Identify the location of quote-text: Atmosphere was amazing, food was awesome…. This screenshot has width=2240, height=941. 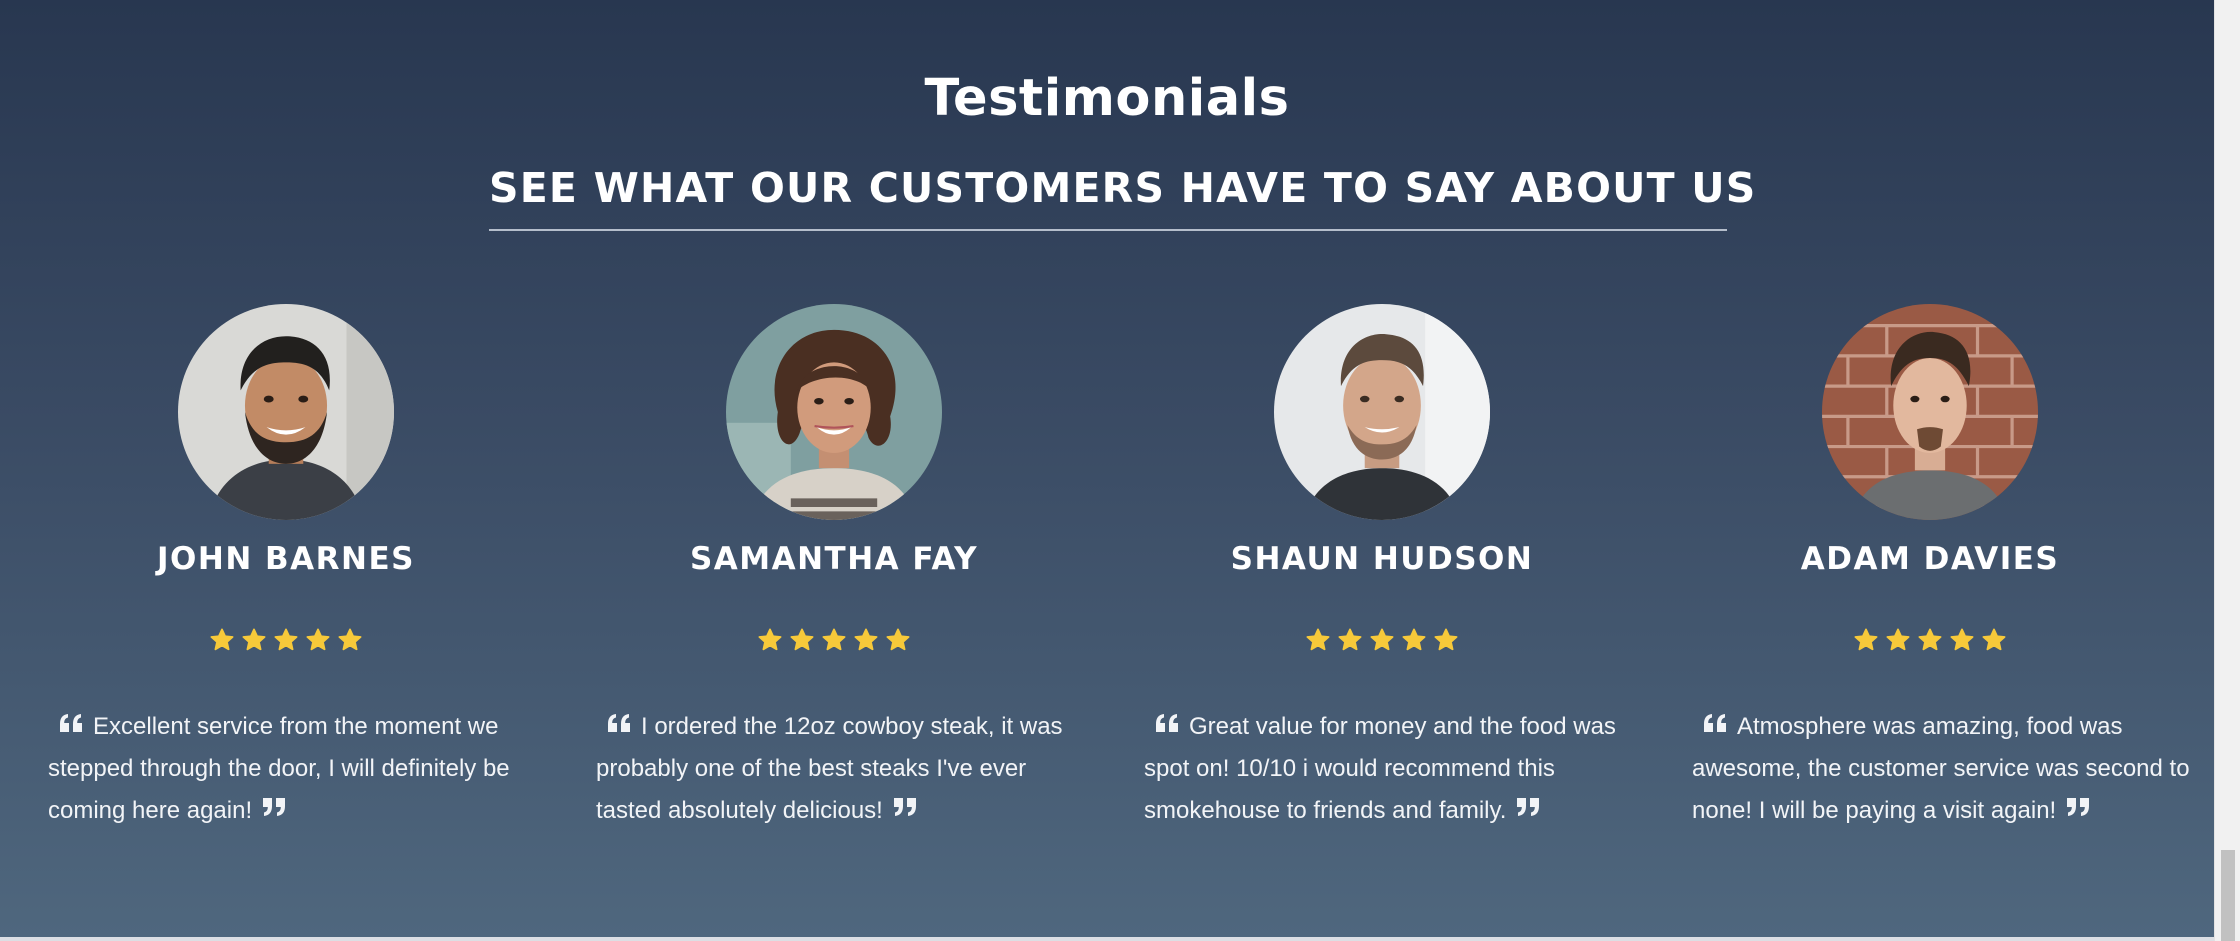
(1941, 768).